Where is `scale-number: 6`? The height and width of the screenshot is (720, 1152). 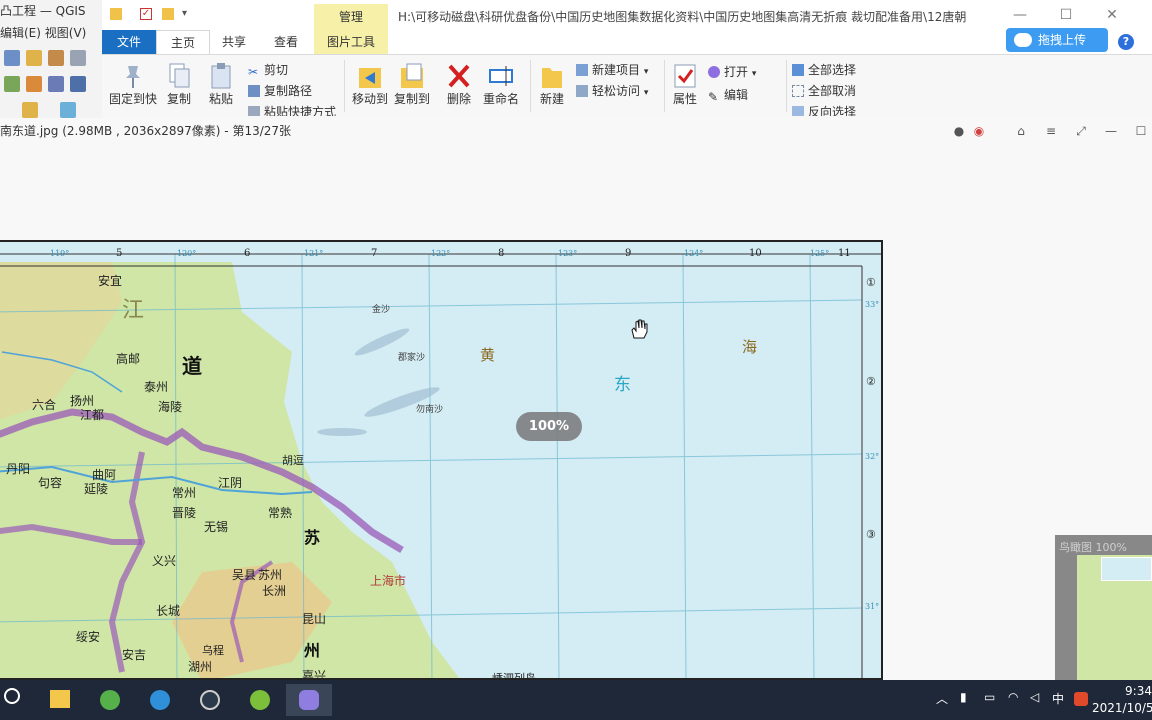 scale-number: 6 is located at coordinates (247, 253).